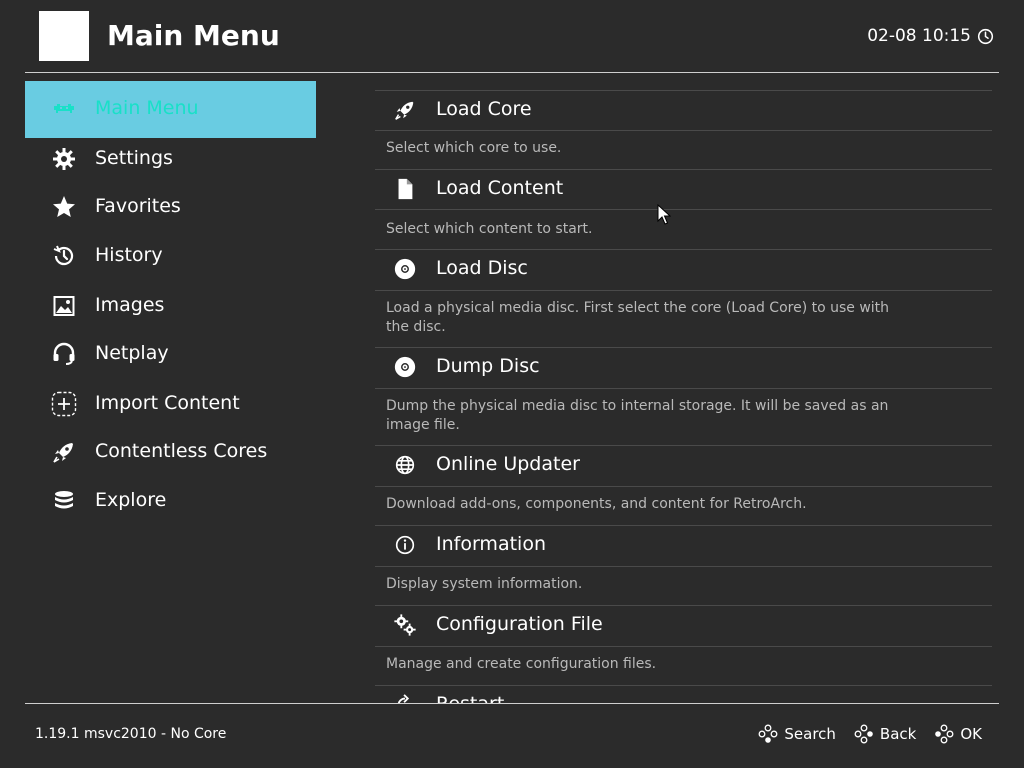 The image size is (1024, 768). What do you see at coordinates (170, 354) in the screenshot?
I see `sidebar-item-netplay: Netplay` at bounding box center [170, 354].